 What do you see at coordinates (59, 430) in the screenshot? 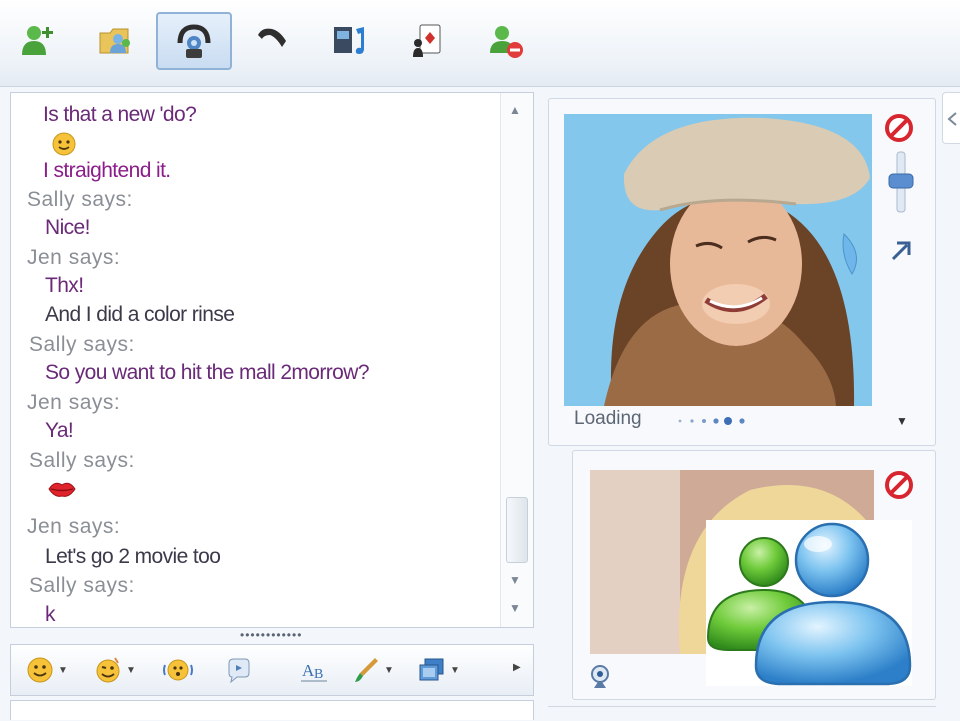
I see `message-text: Ya!` at bounding box center [59, 430].